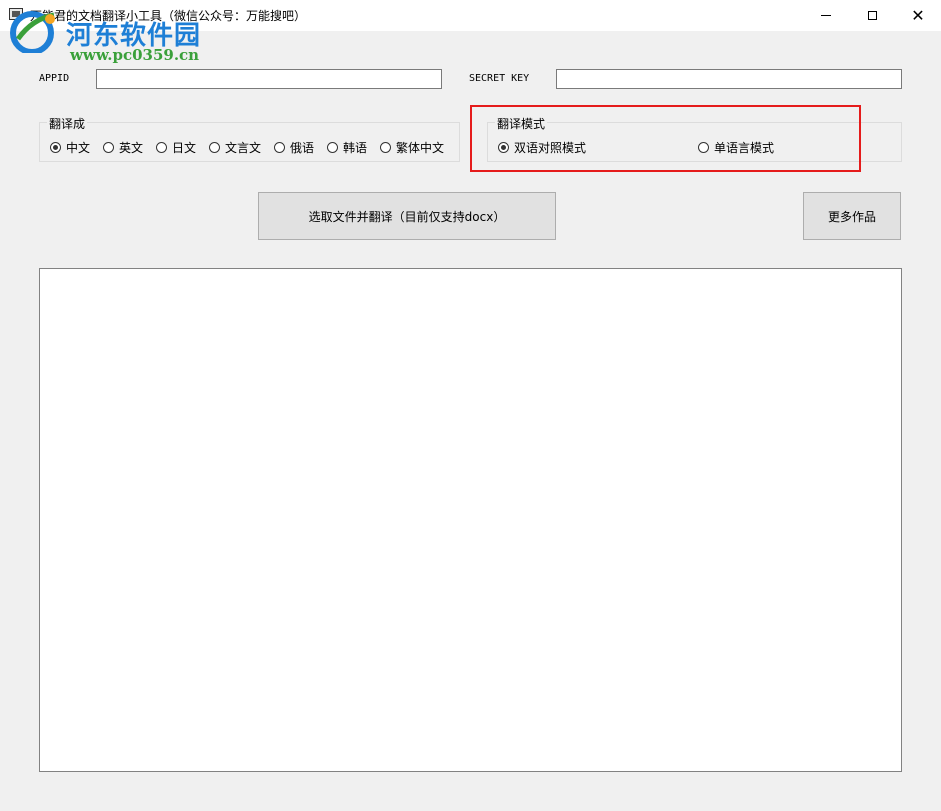 This screenshot has width=941, height=811. I want to click on appid-label: APPID, so click(54, 78).